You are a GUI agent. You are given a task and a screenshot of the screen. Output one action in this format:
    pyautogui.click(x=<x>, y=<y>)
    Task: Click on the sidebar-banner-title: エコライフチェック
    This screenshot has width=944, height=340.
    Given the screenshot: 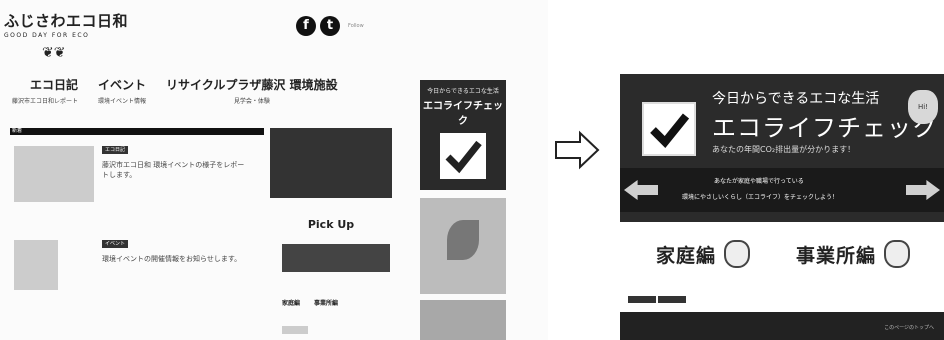 What is the action you would take?
    pyautogui.click(x=463, y=114)
    